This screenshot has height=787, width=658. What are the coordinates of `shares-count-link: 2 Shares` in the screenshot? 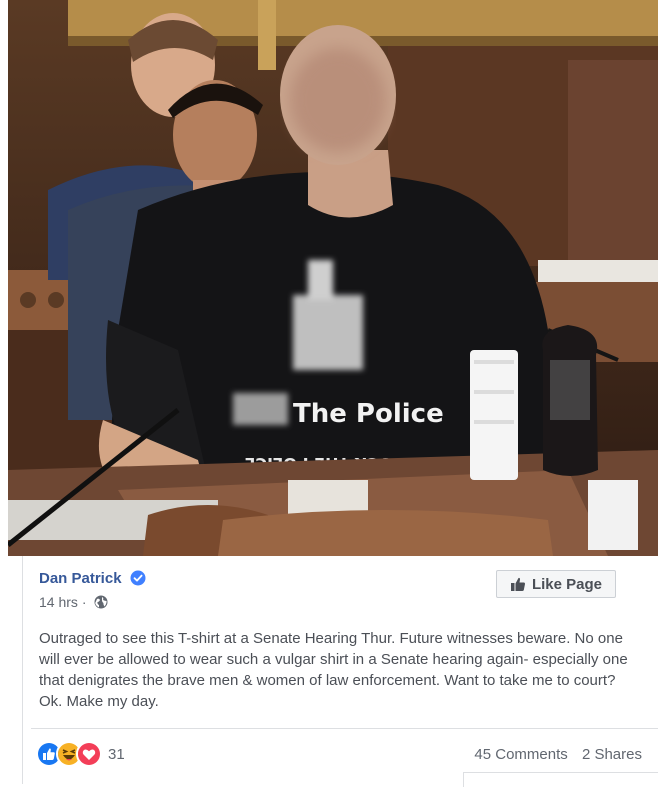 It's located at (612, 754).